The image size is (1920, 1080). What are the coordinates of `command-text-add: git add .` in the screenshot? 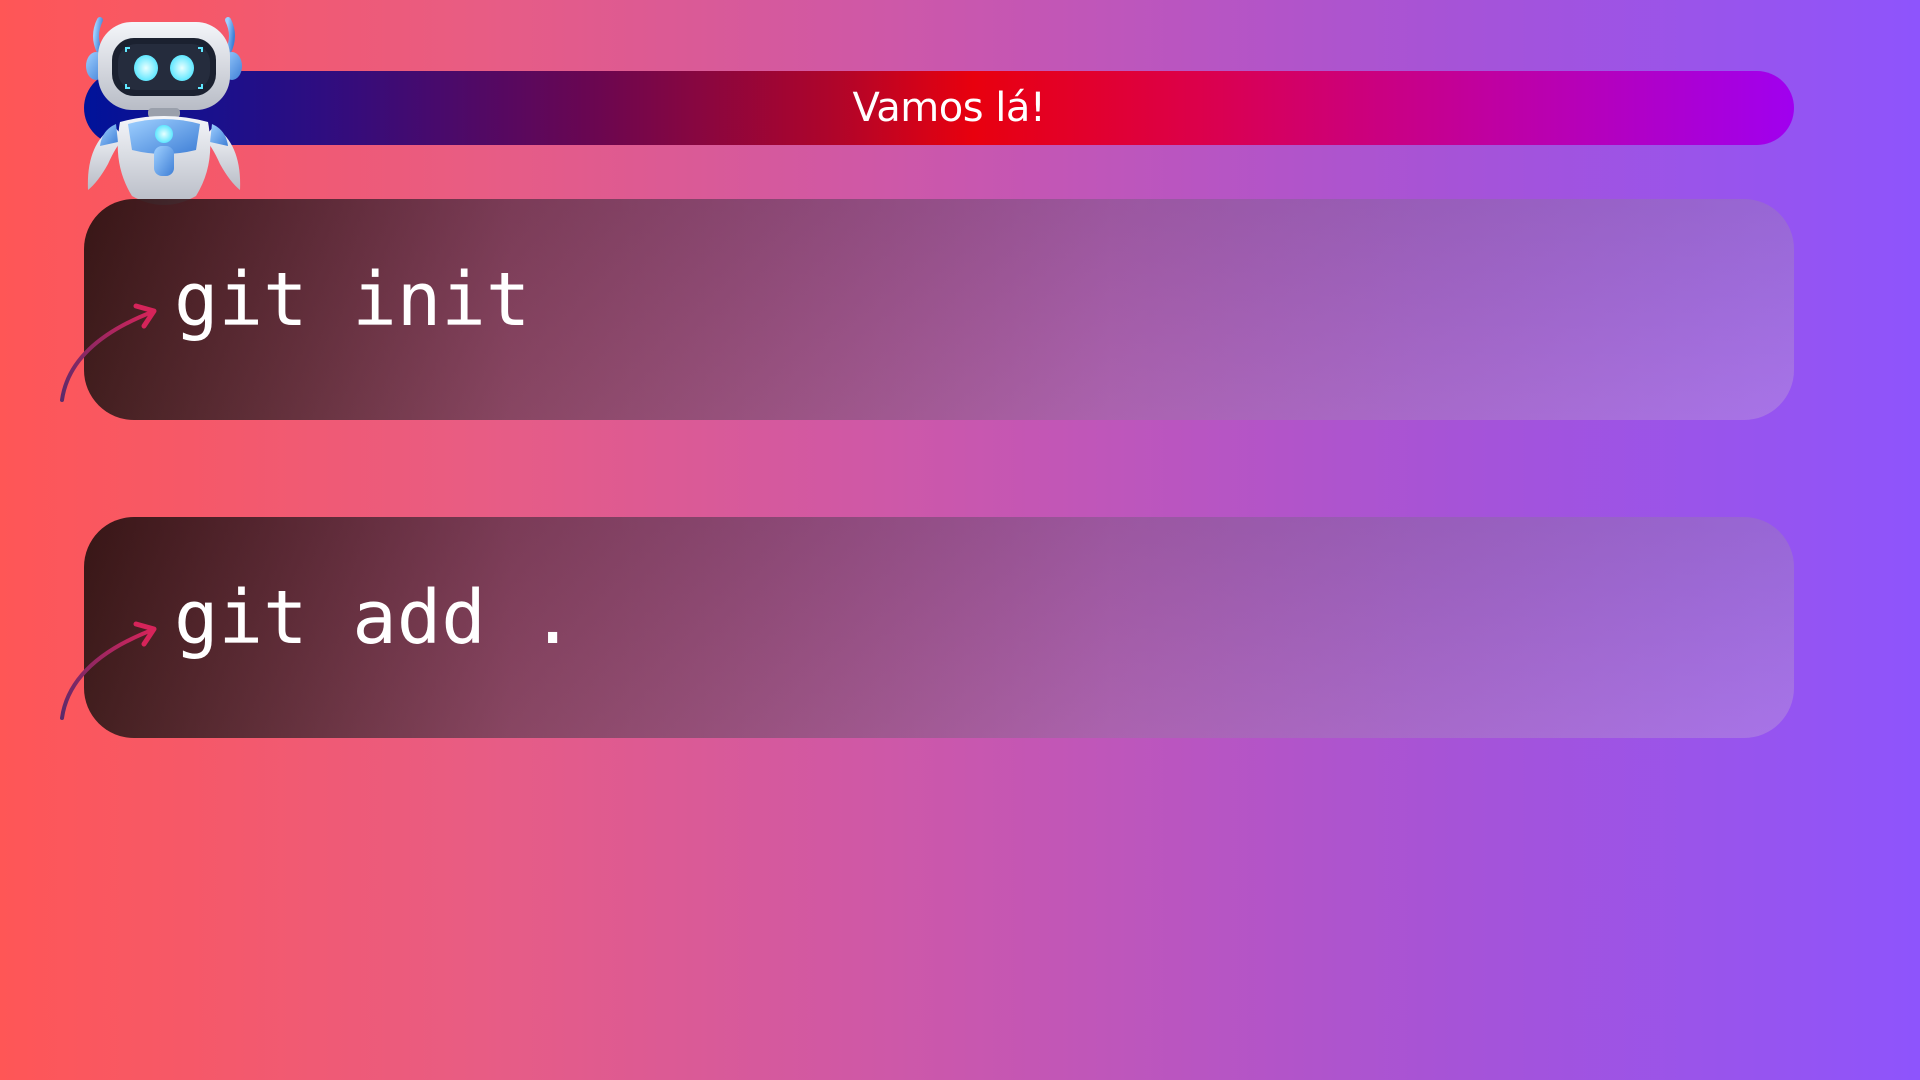 It's located at (374, 617).